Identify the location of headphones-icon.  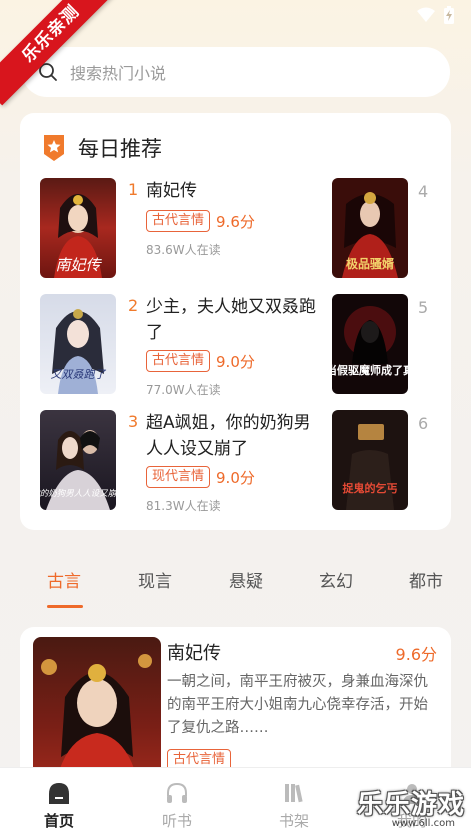
(177, 792).